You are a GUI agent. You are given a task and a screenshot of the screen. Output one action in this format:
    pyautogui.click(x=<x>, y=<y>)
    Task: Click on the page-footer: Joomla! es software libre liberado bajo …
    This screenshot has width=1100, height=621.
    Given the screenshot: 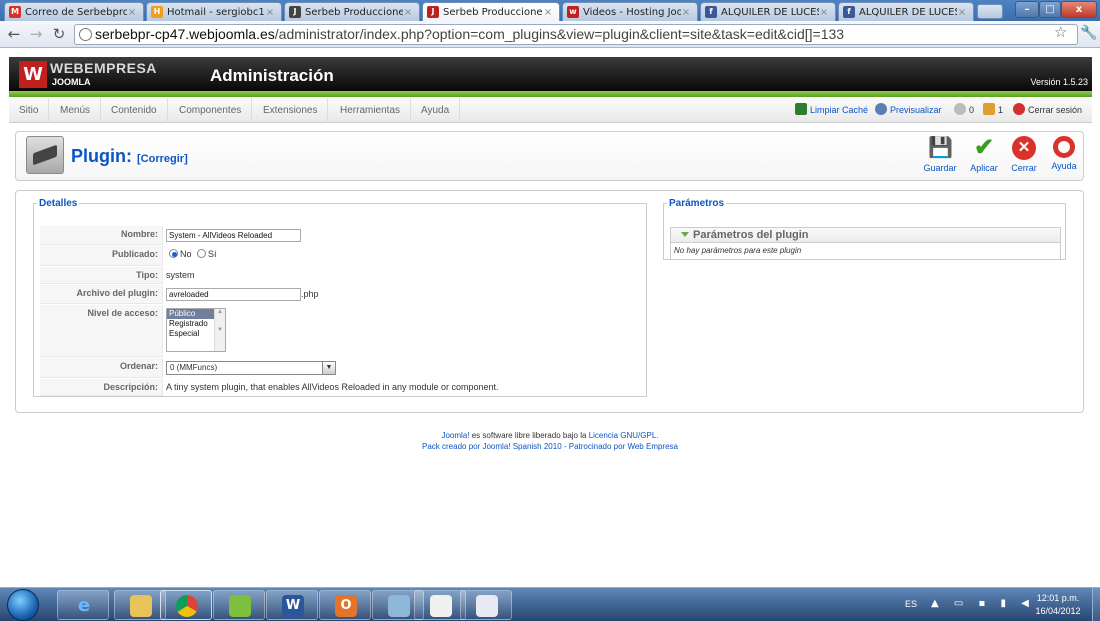 What is the action you would take?
    pyautogui.click(x=550, y=441)
    